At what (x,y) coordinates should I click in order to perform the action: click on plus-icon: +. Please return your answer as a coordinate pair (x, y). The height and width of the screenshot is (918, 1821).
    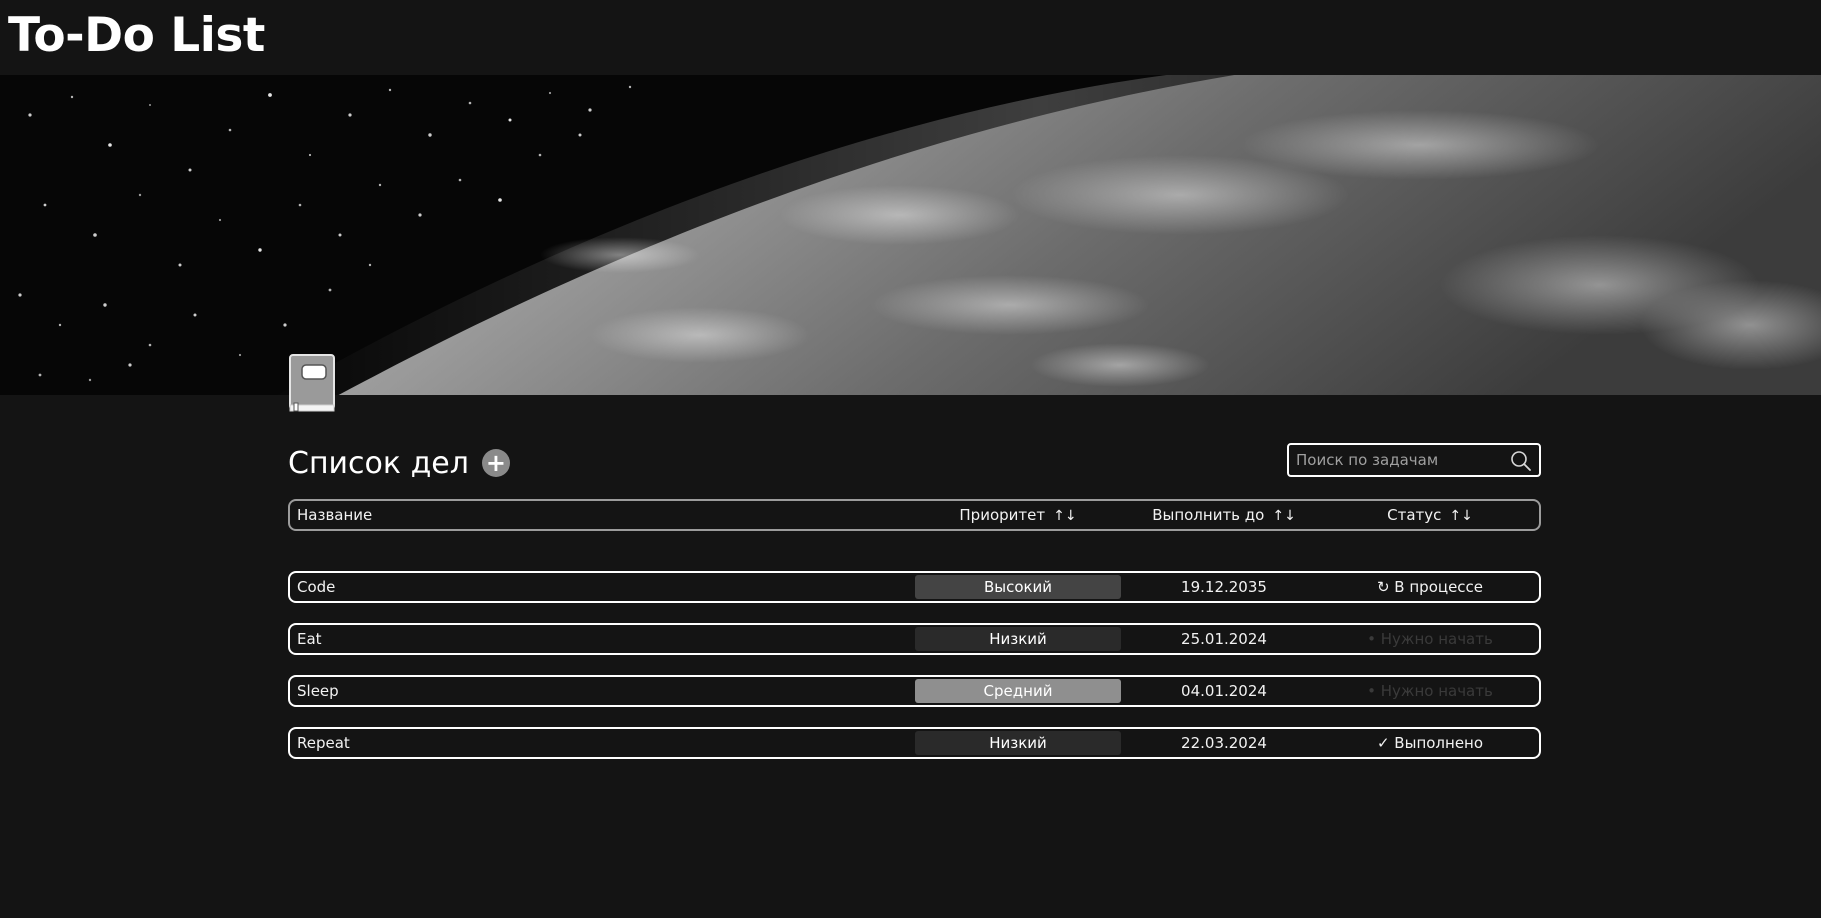
    Looking at the image, I should click on (495, 463).